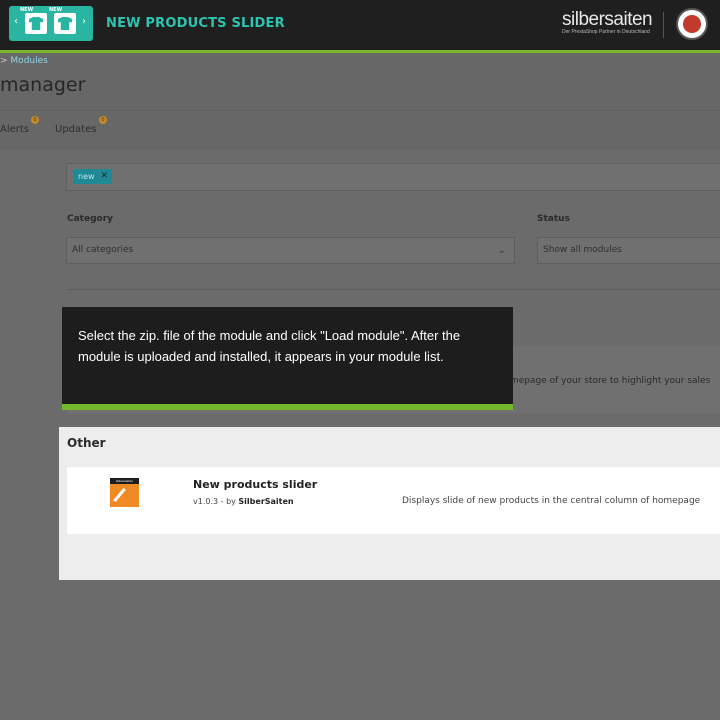 This screenshot has width=720, height=720. What do you see at coordinates (76, 129) in the screenshot?
I see `tab-label: Updates` at bounding box center [76, 129].